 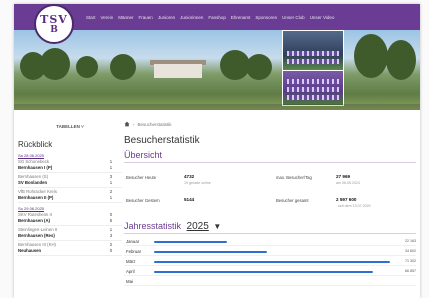 I want to click on tables-dropdown: TABELLEN ˅, so click(x=70, y=126).